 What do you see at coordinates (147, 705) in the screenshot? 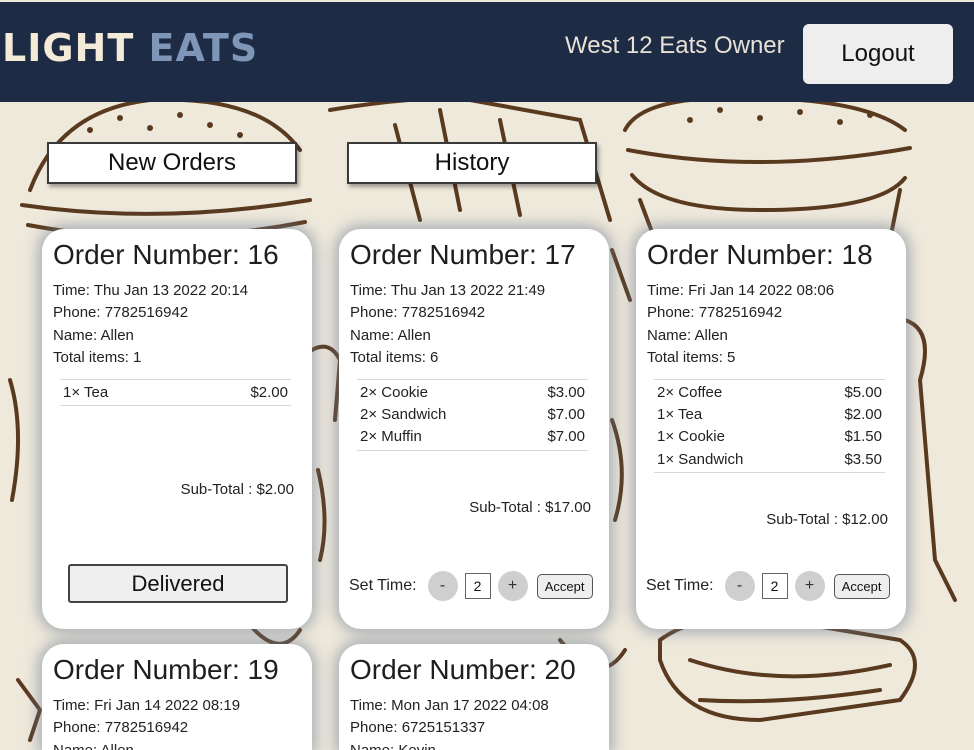
I see `order-time: Time: Fri Jan 14 2022 08:19` at bounding box center [147, 705].